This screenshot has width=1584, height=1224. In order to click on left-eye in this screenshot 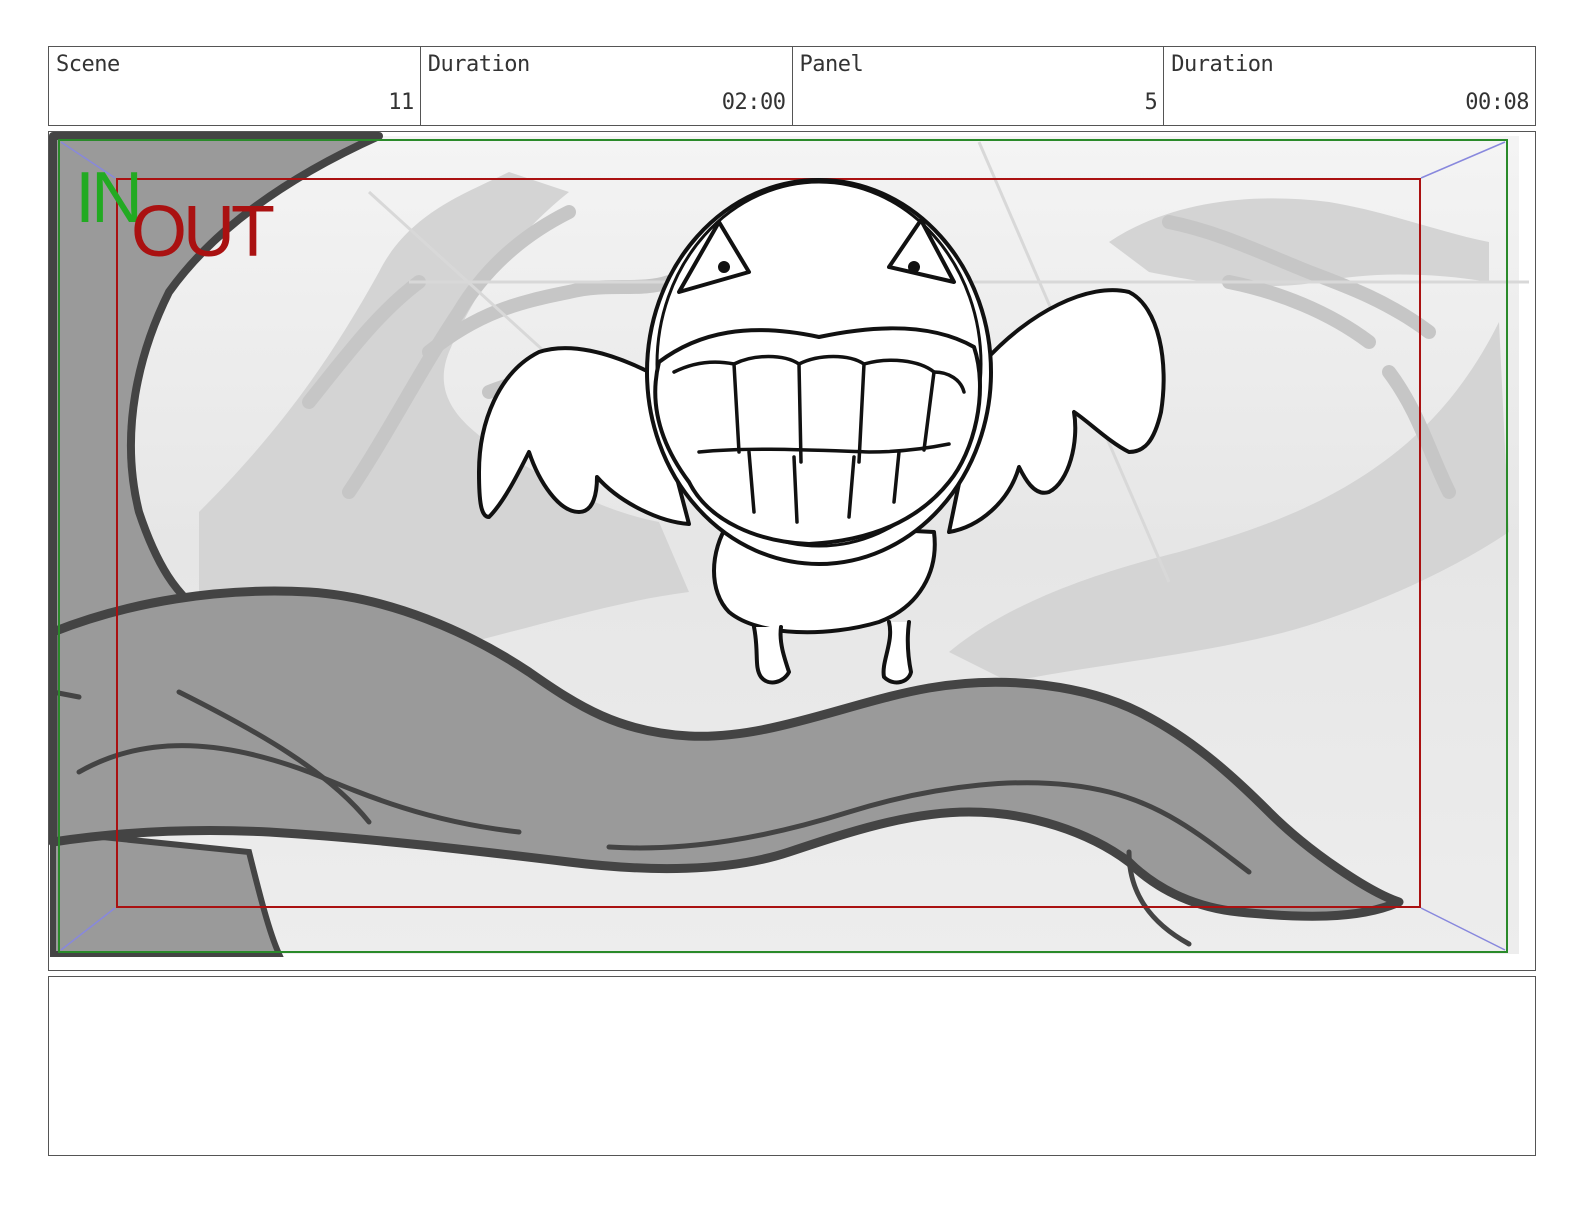, I will do `click(724, 267)`.